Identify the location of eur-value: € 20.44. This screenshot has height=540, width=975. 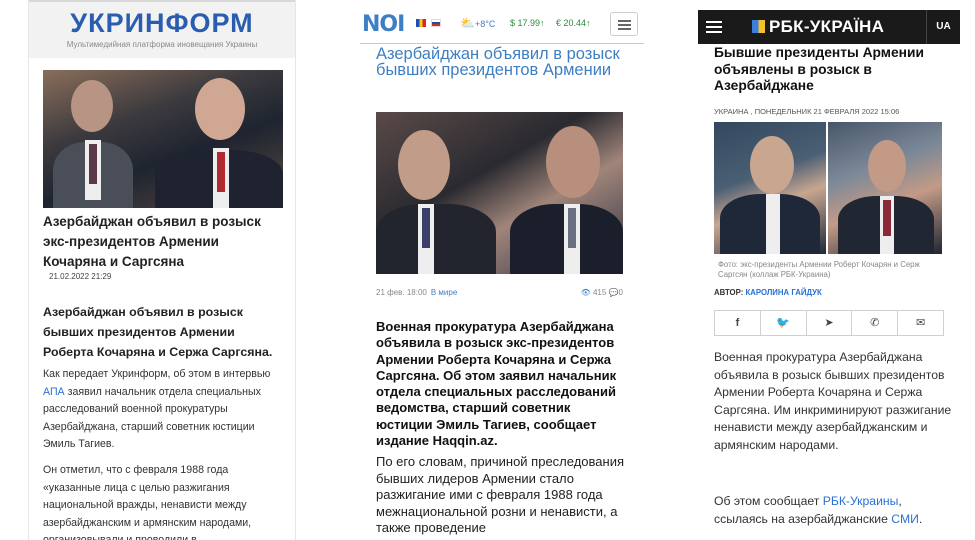
(571, 23).